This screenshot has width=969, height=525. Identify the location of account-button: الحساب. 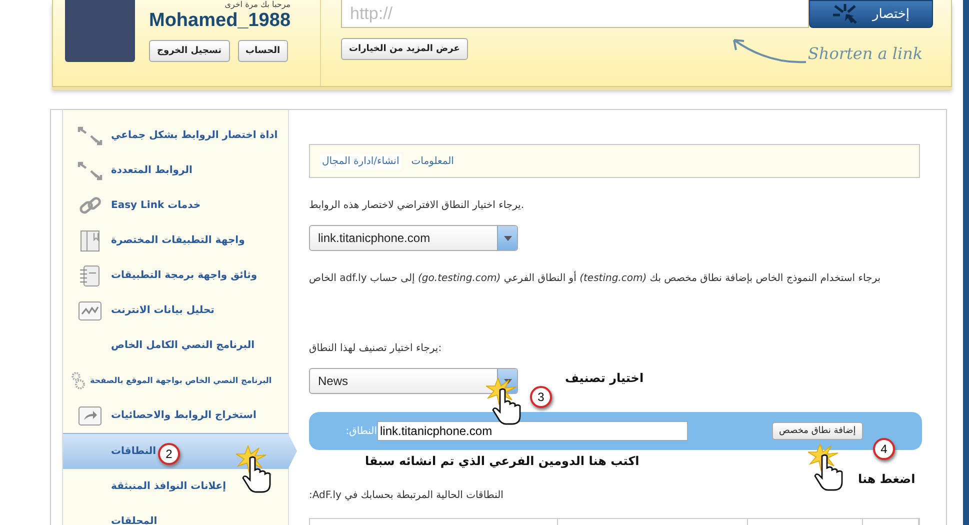
(263, 51).